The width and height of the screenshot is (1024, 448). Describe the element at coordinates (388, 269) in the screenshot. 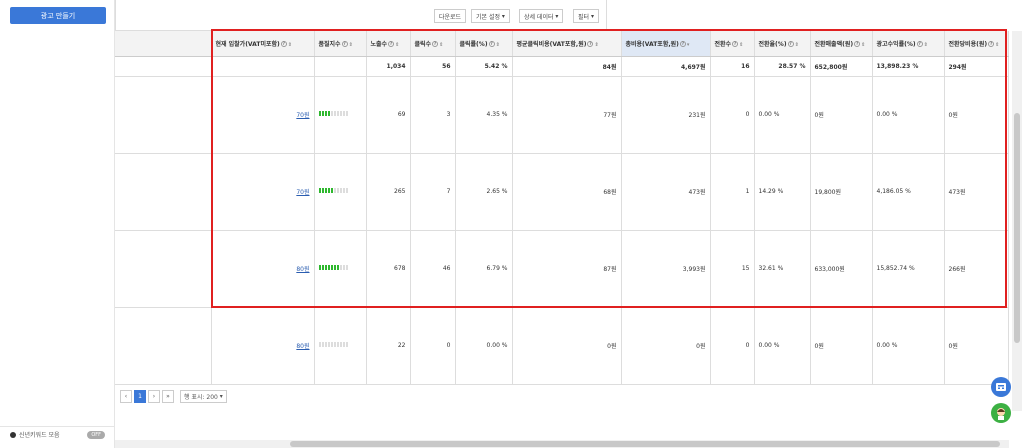

I see `table-cell: 678` at that location.